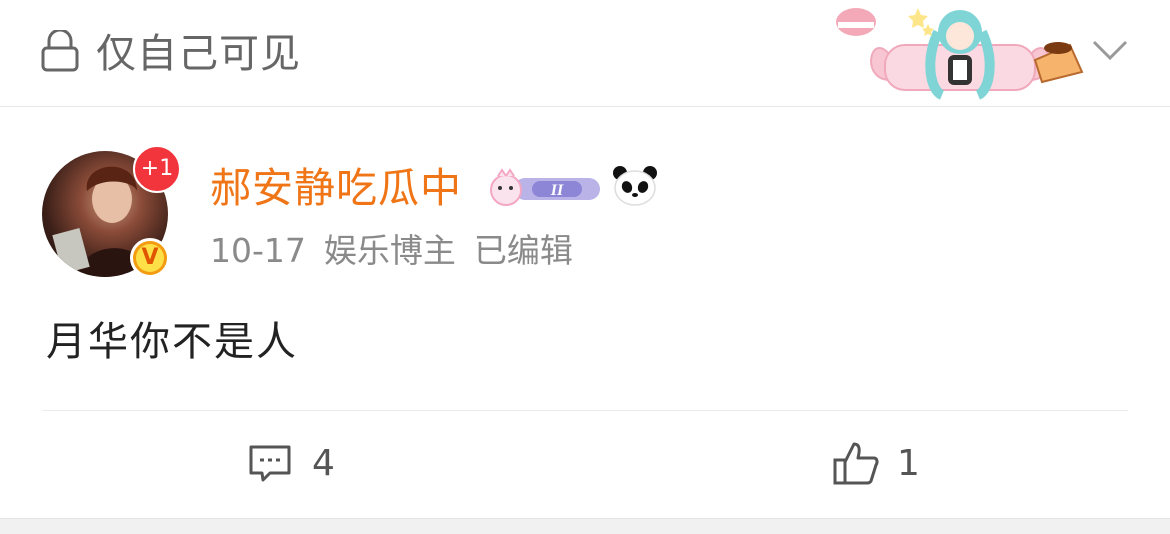 This screenshot has width=1170, height=534. What do you see at coordinates (323, 464) in the screenshot?
I see `comment-count: 4` at bounding box center [323, 464].